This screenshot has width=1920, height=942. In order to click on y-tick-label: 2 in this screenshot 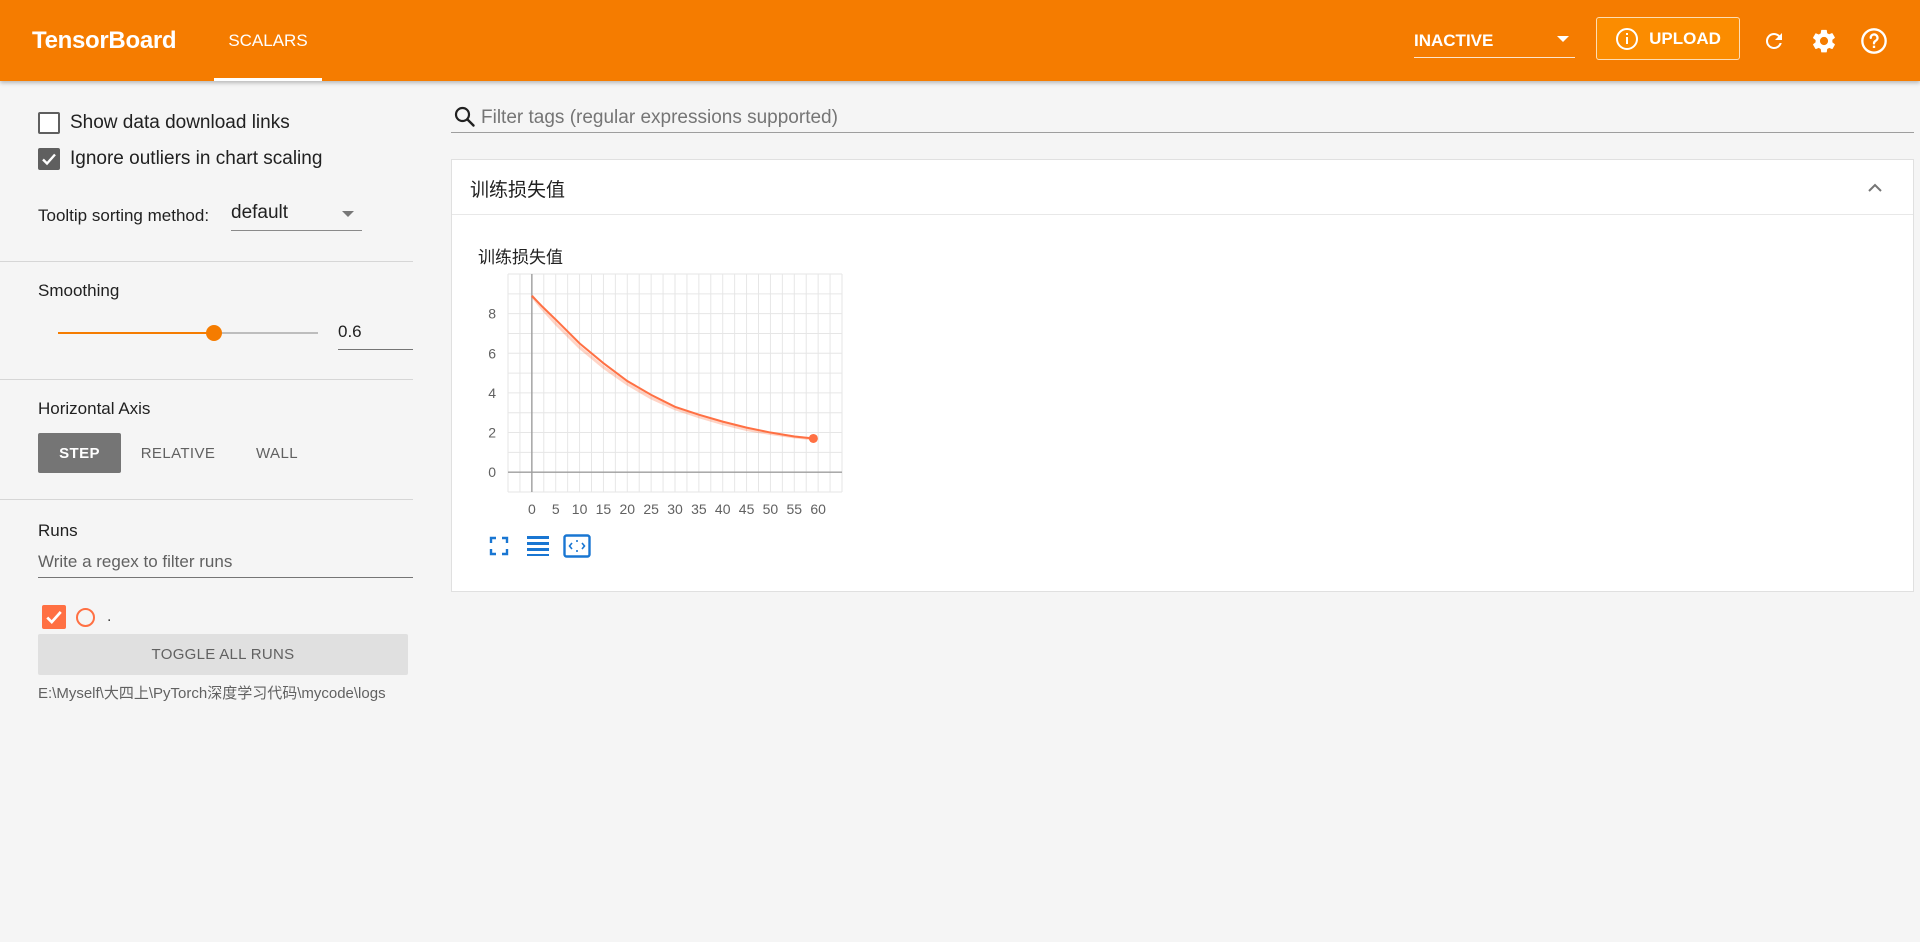, I will do `click(492, 433)`.